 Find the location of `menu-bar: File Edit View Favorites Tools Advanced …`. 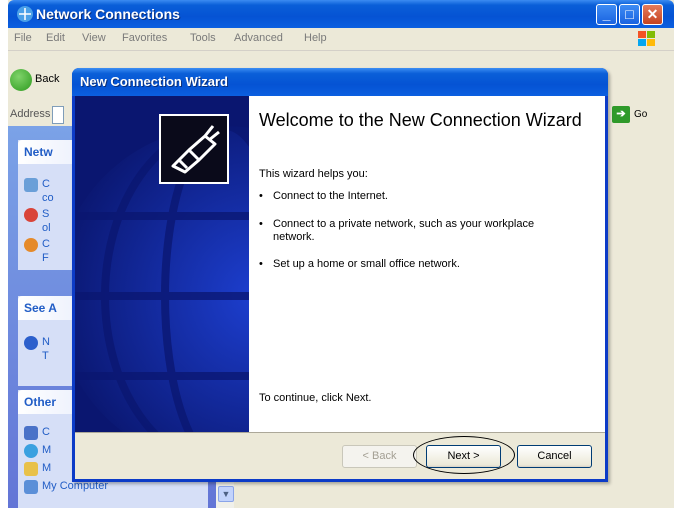

menu-bar: File Edit View Favorites Tools Advanced … is located at coordinates (341, 39).